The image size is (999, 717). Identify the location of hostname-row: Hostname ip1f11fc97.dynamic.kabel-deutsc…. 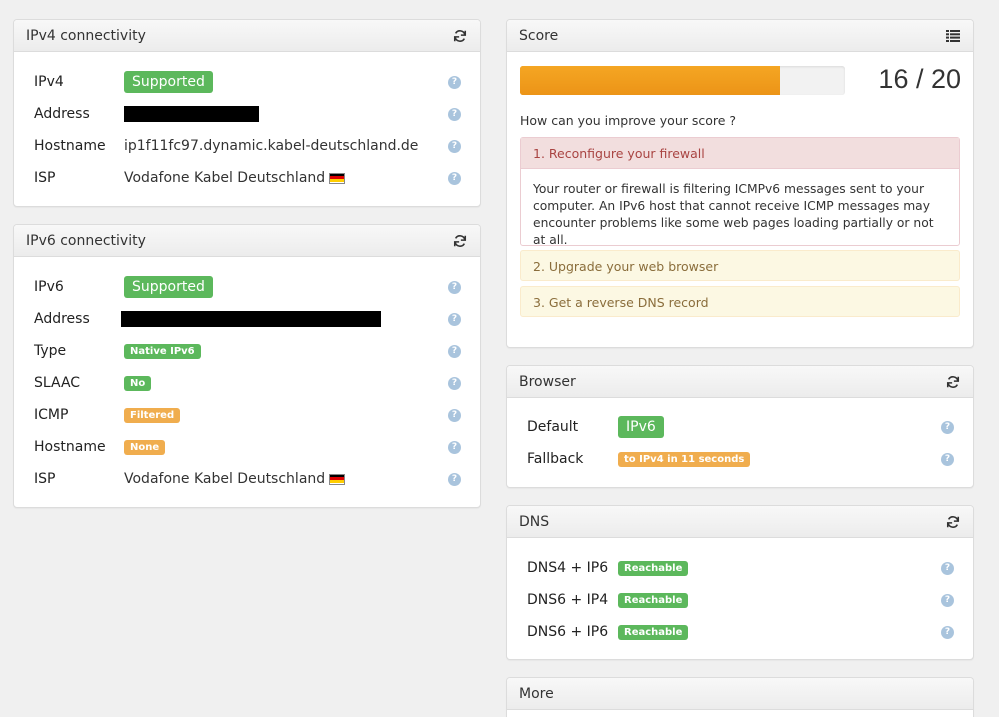
(247, 146).